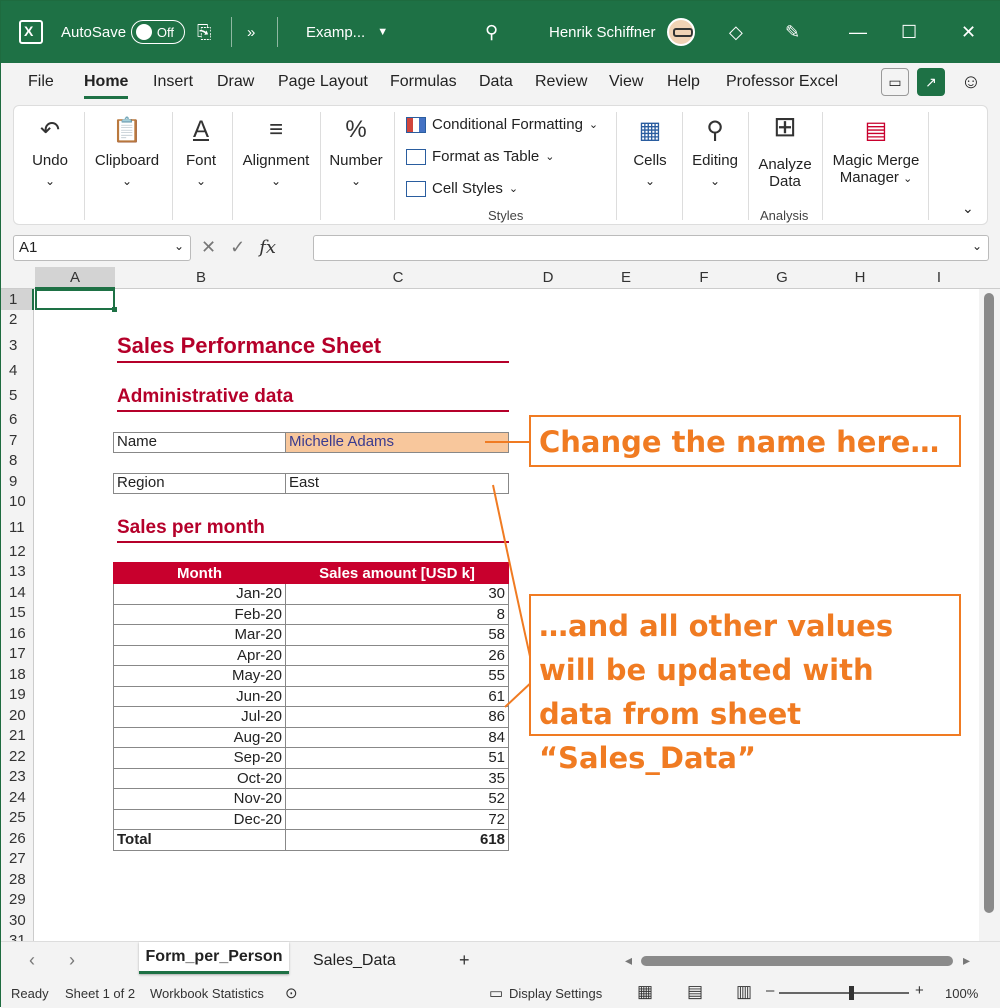 The image size is (1000, 1008). Describe the element at coordinates (397, 778) in the screenshot. I see `amount-cell: 35` at that location.